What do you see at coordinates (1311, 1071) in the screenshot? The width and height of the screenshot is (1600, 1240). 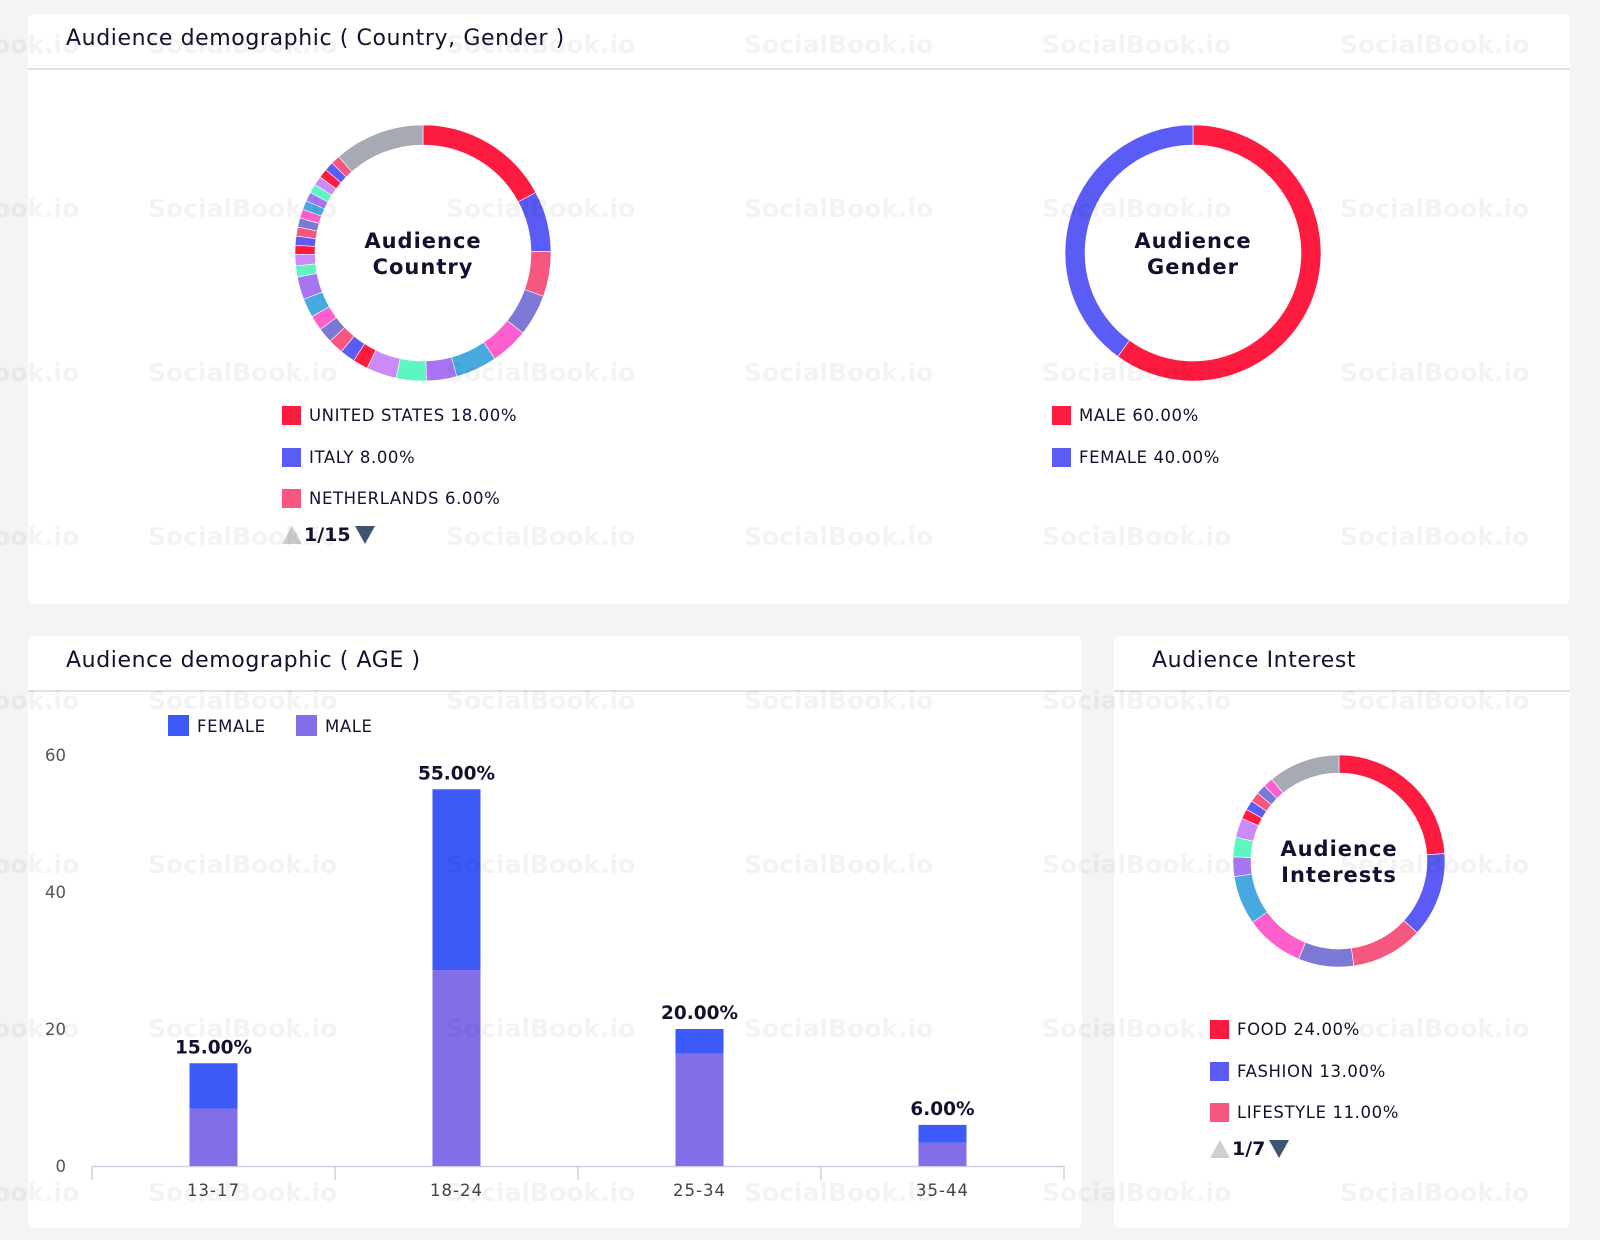 I see `legend-label: FASHION 13.00%` at bounding box center [1311, 1071].